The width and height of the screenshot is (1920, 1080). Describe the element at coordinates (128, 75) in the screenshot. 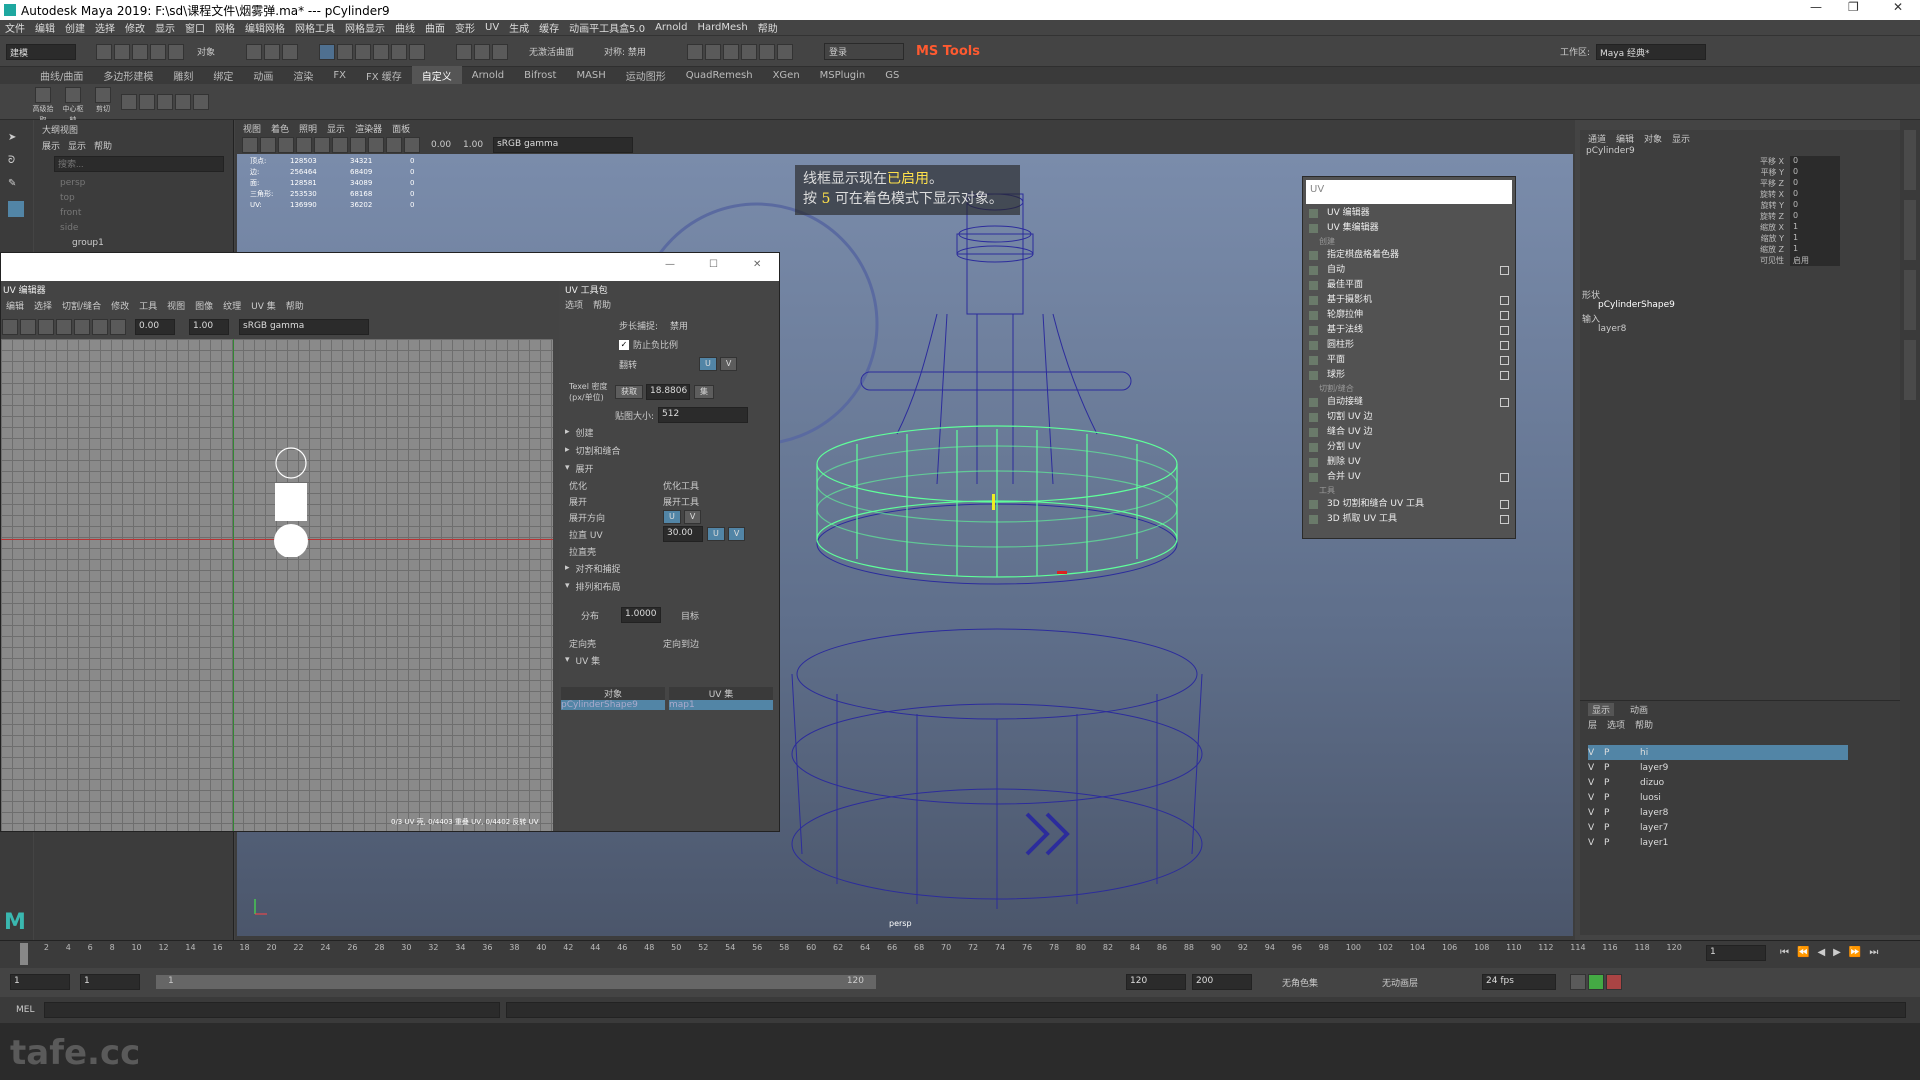

I see `shelf-tab: 多边形建模` at that location.